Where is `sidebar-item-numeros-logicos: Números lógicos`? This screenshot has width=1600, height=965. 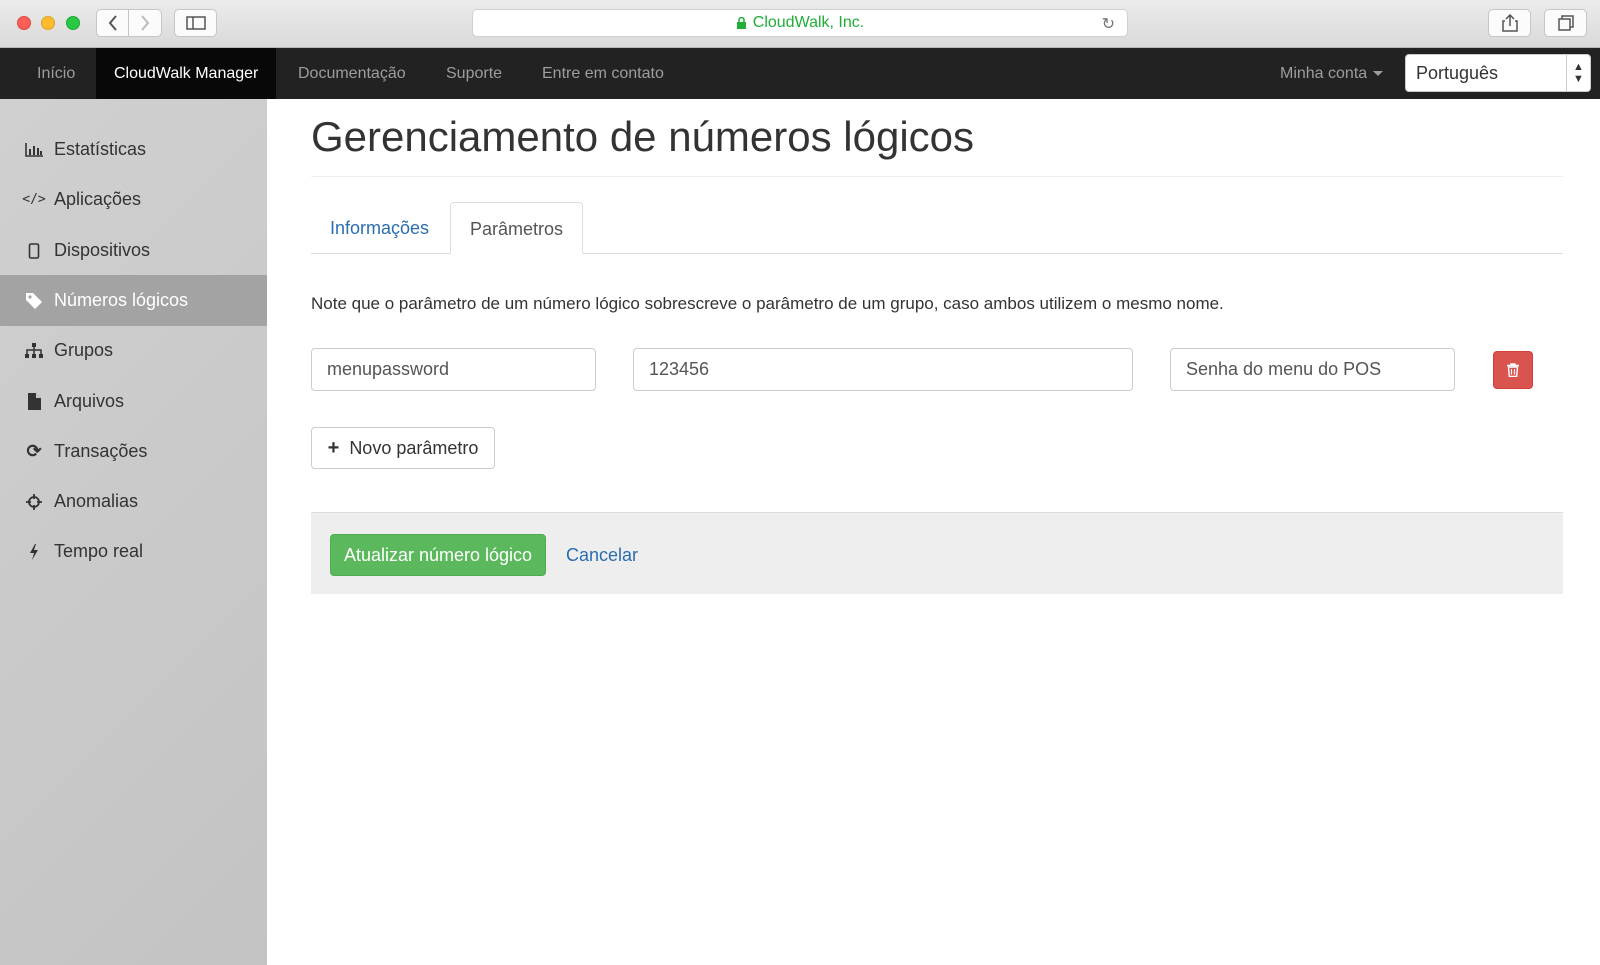 sidebar-item-numeros-logicos: Números lógicos is located at coordinates (133, 300).